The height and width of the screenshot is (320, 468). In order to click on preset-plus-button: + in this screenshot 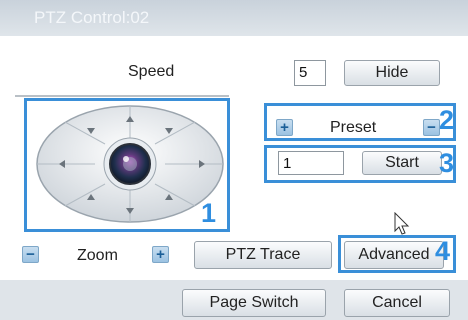, I will do `click(284, 127)`.